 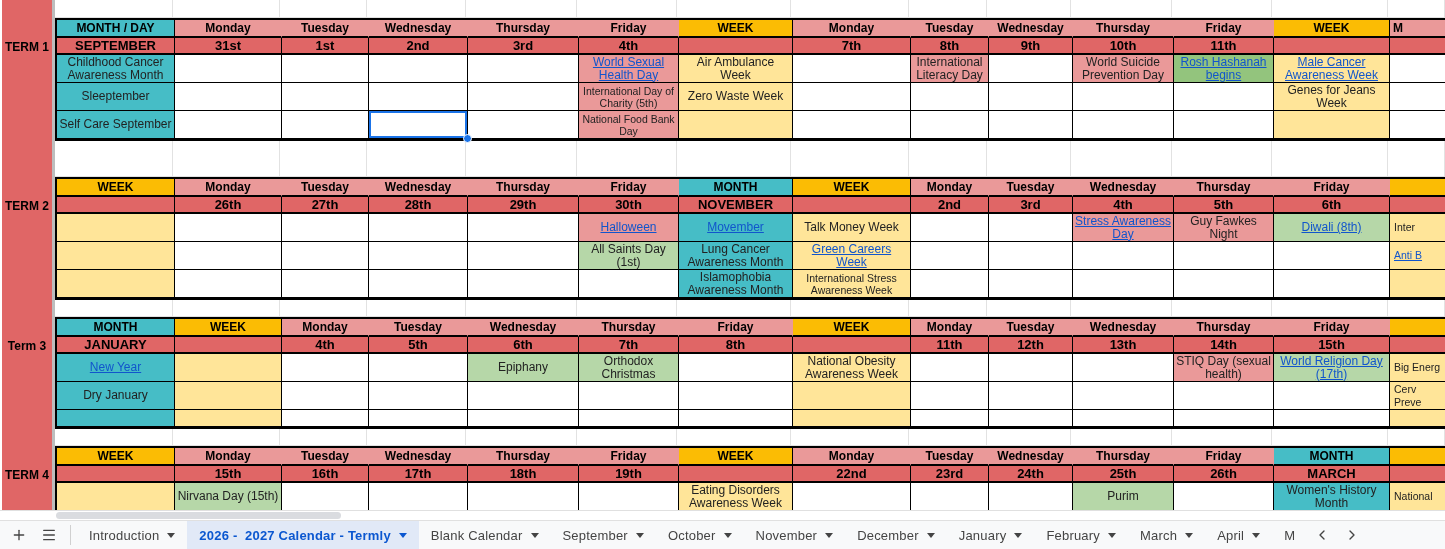 I want to click on event-link: Stress Awareness Day, so click(x=1123, y=227).